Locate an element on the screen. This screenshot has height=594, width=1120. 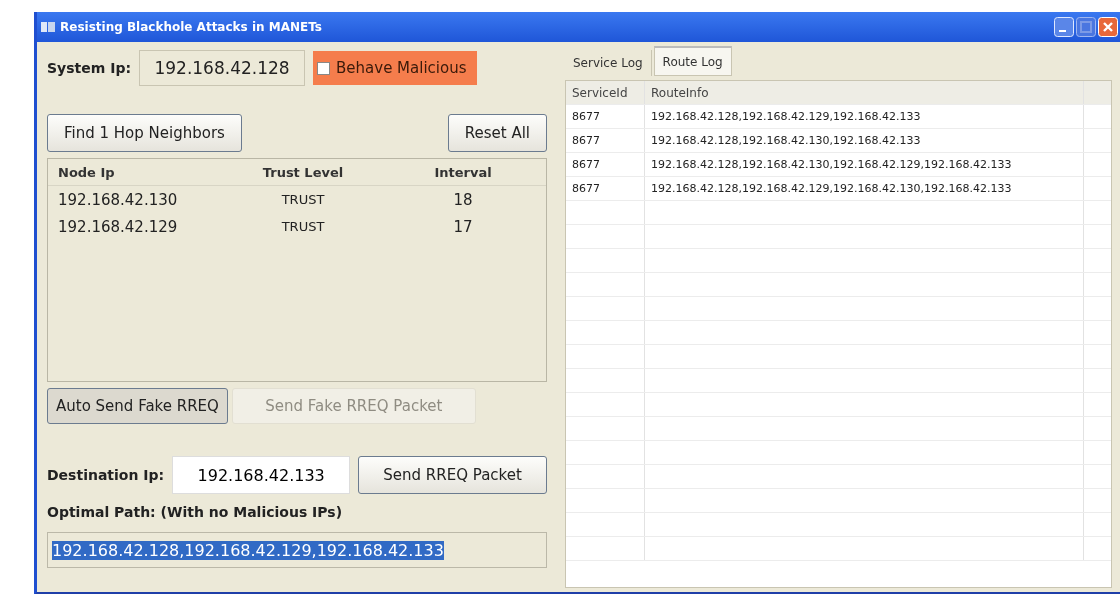
table-cell: 192.168.42.128,192.168.42.130,192.168.42.133 is located at coordinates (864, 140).